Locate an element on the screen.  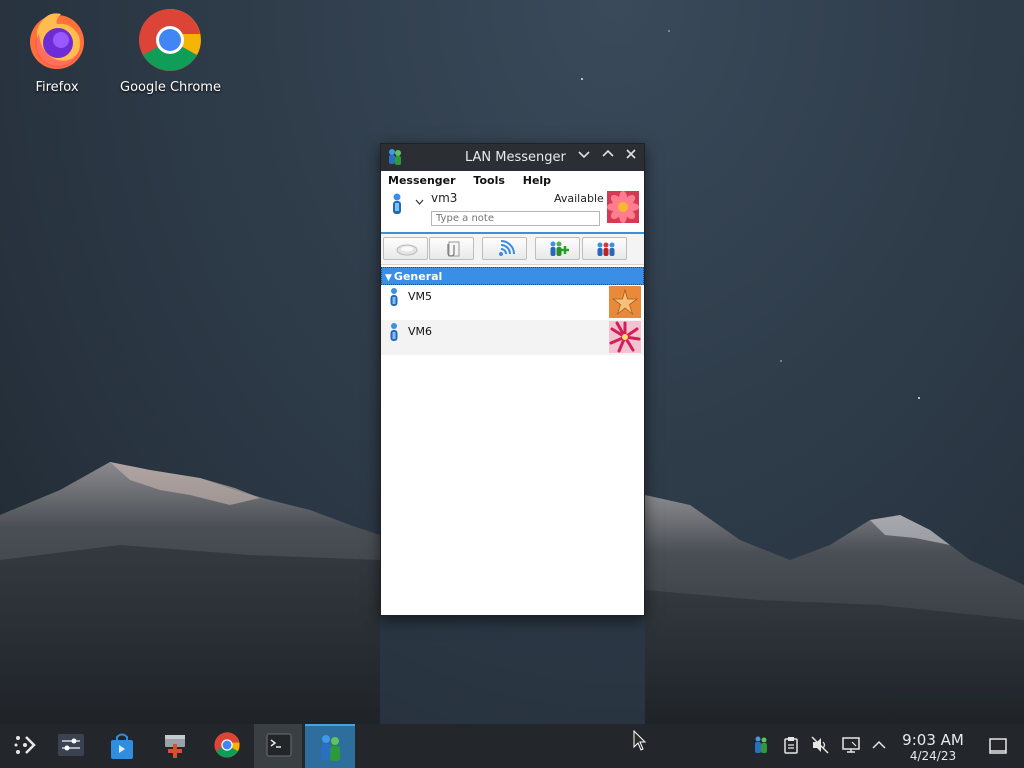
close-icon is located at coordinates (631, 154).